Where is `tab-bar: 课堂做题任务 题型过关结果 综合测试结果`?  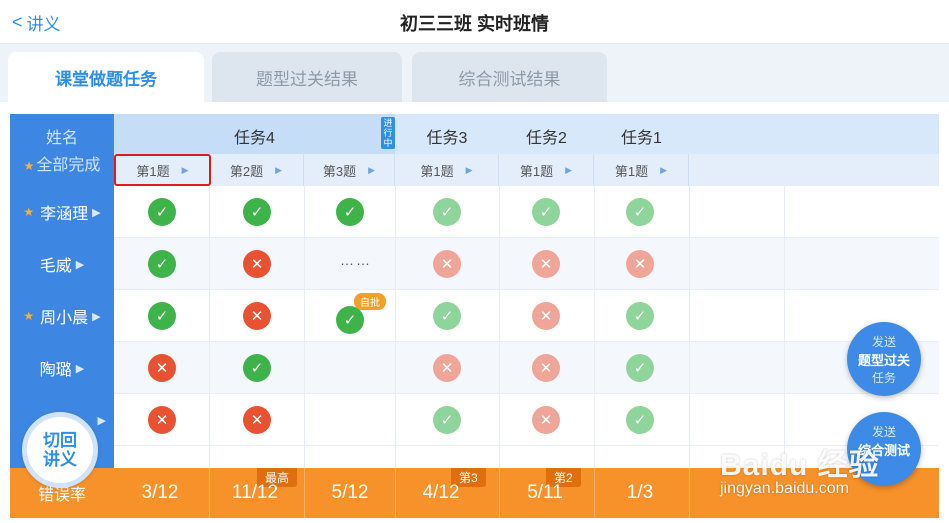 tab-bar: 课堂做题任务 题型过关结果 综合测试结果 is located at coordinates (474, 73).